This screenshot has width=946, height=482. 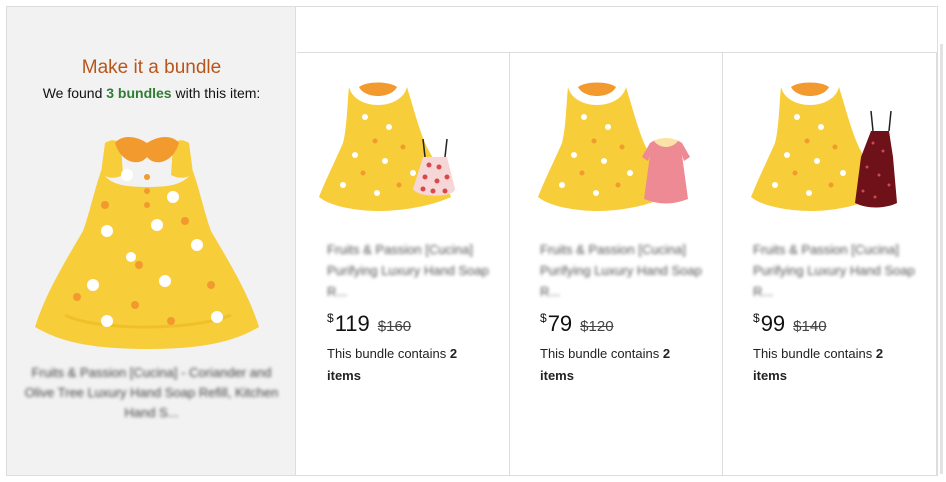 I want to click on bundle-price: 99, so click(x=773, y=323).